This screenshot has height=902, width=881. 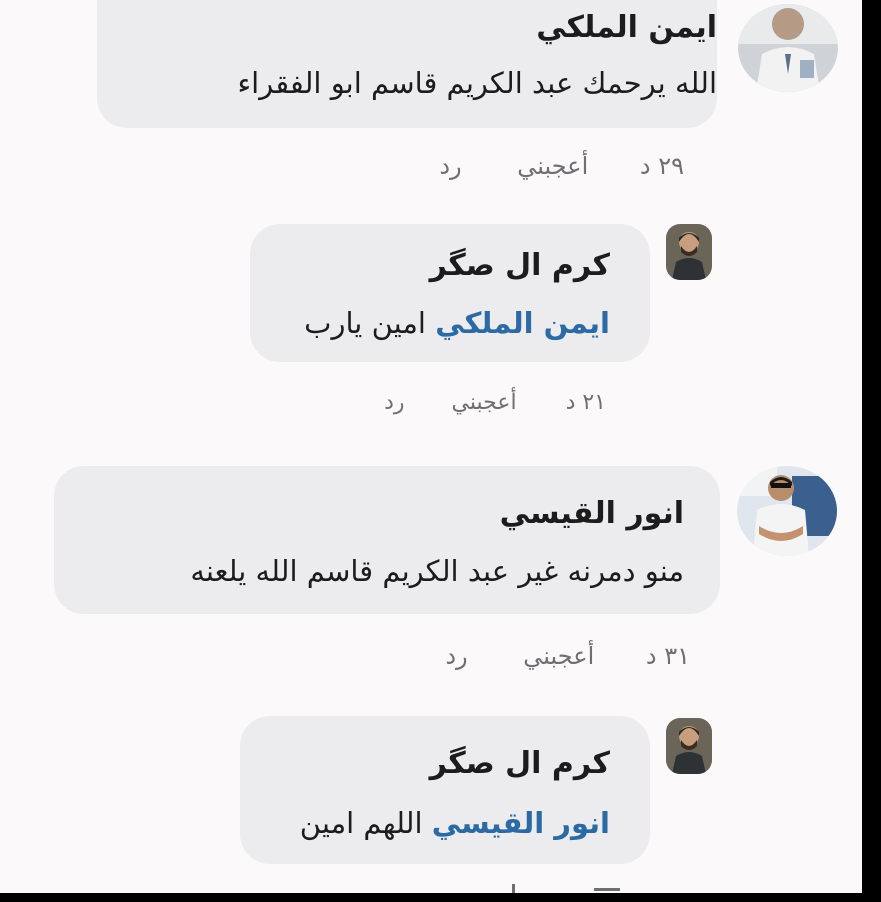 I want to click on comment-text: منو دمرنه غير عبد الكريم قاسم الله يلعنه, so click(x=437, y=571).